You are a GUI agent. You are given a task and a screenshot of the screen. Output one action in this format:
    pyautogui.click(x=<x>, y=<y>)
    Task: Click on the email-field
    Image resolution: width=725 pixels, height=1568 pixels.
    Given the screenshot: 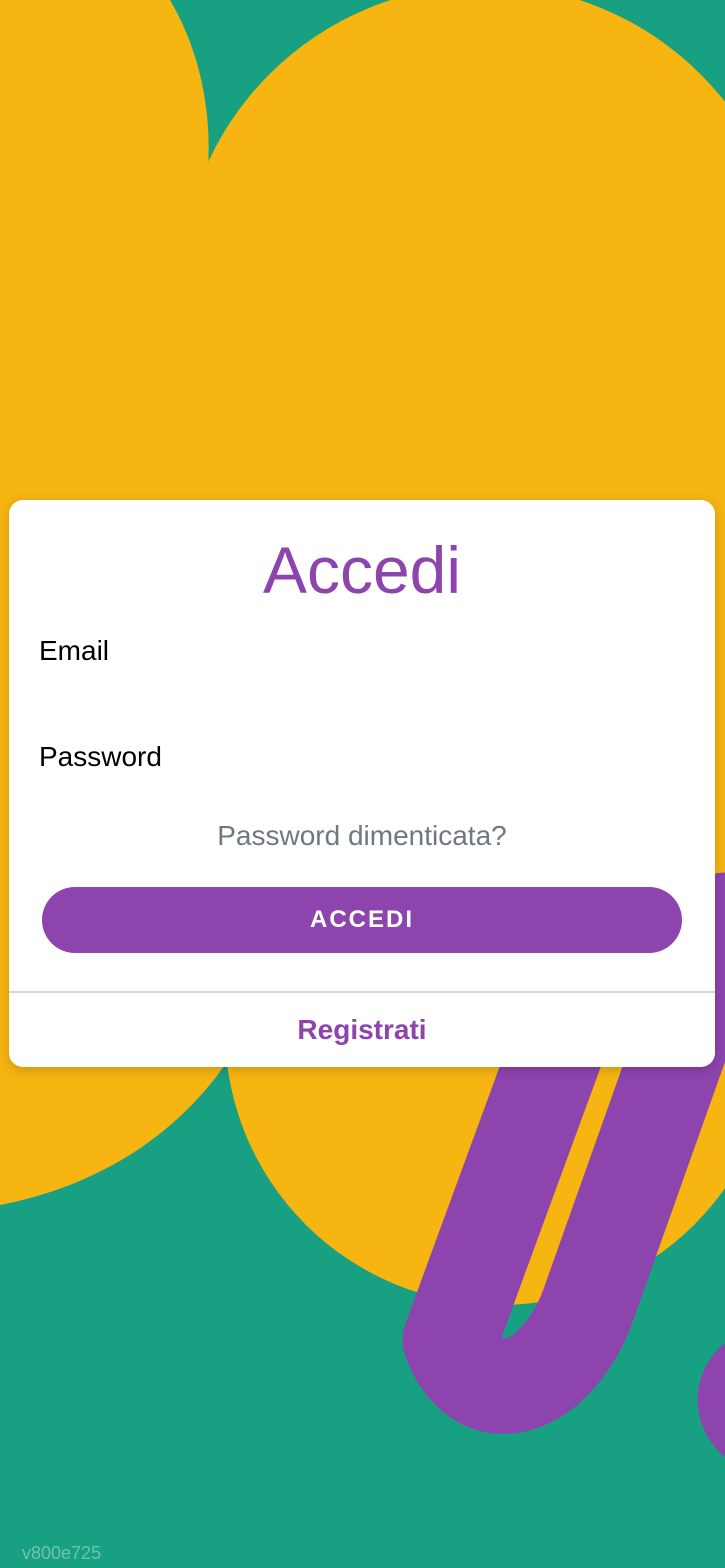 What is the action you would take?
    pyautogui.click(x=362, y=694)
    